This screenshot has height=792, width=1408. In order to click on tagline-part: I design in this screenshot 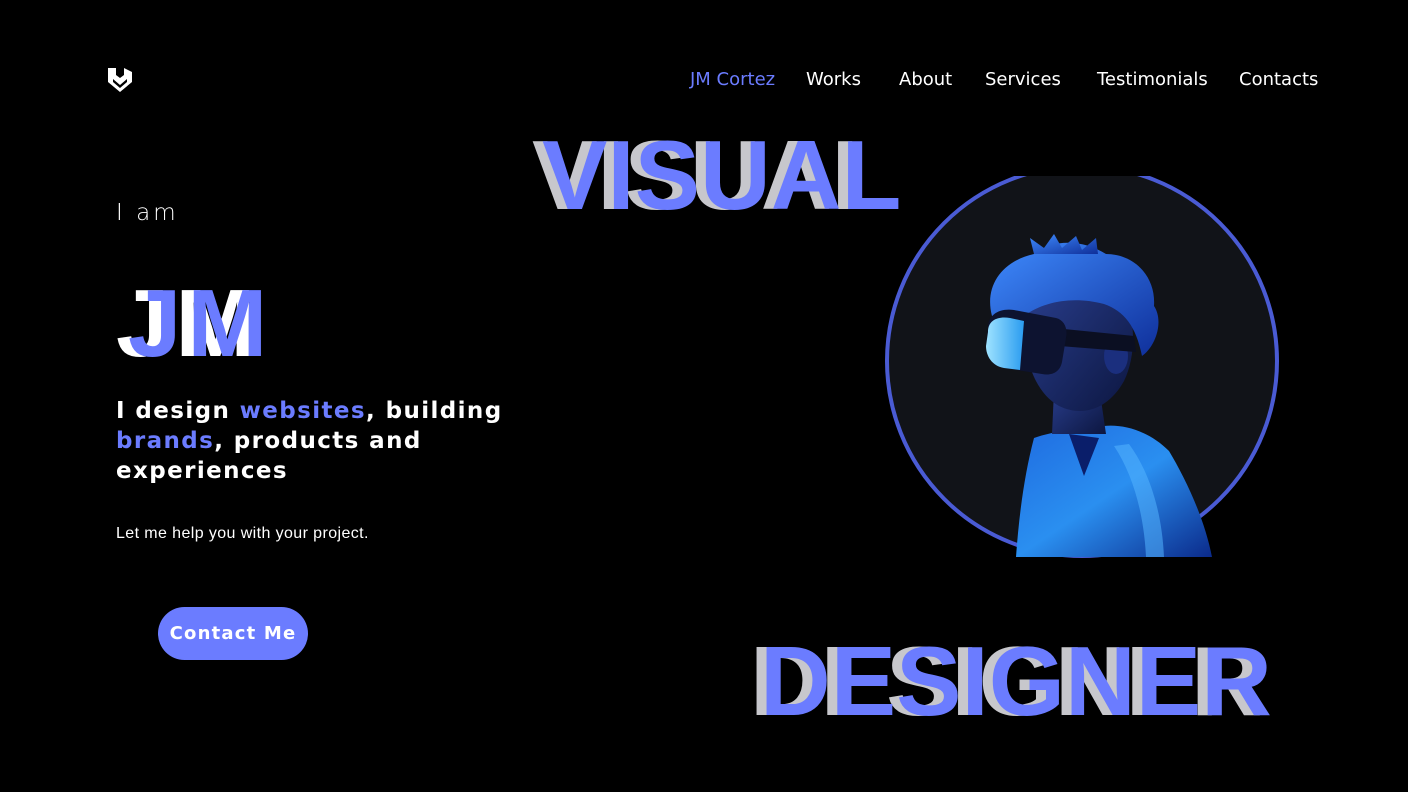, I will do `click(178, 411)`.